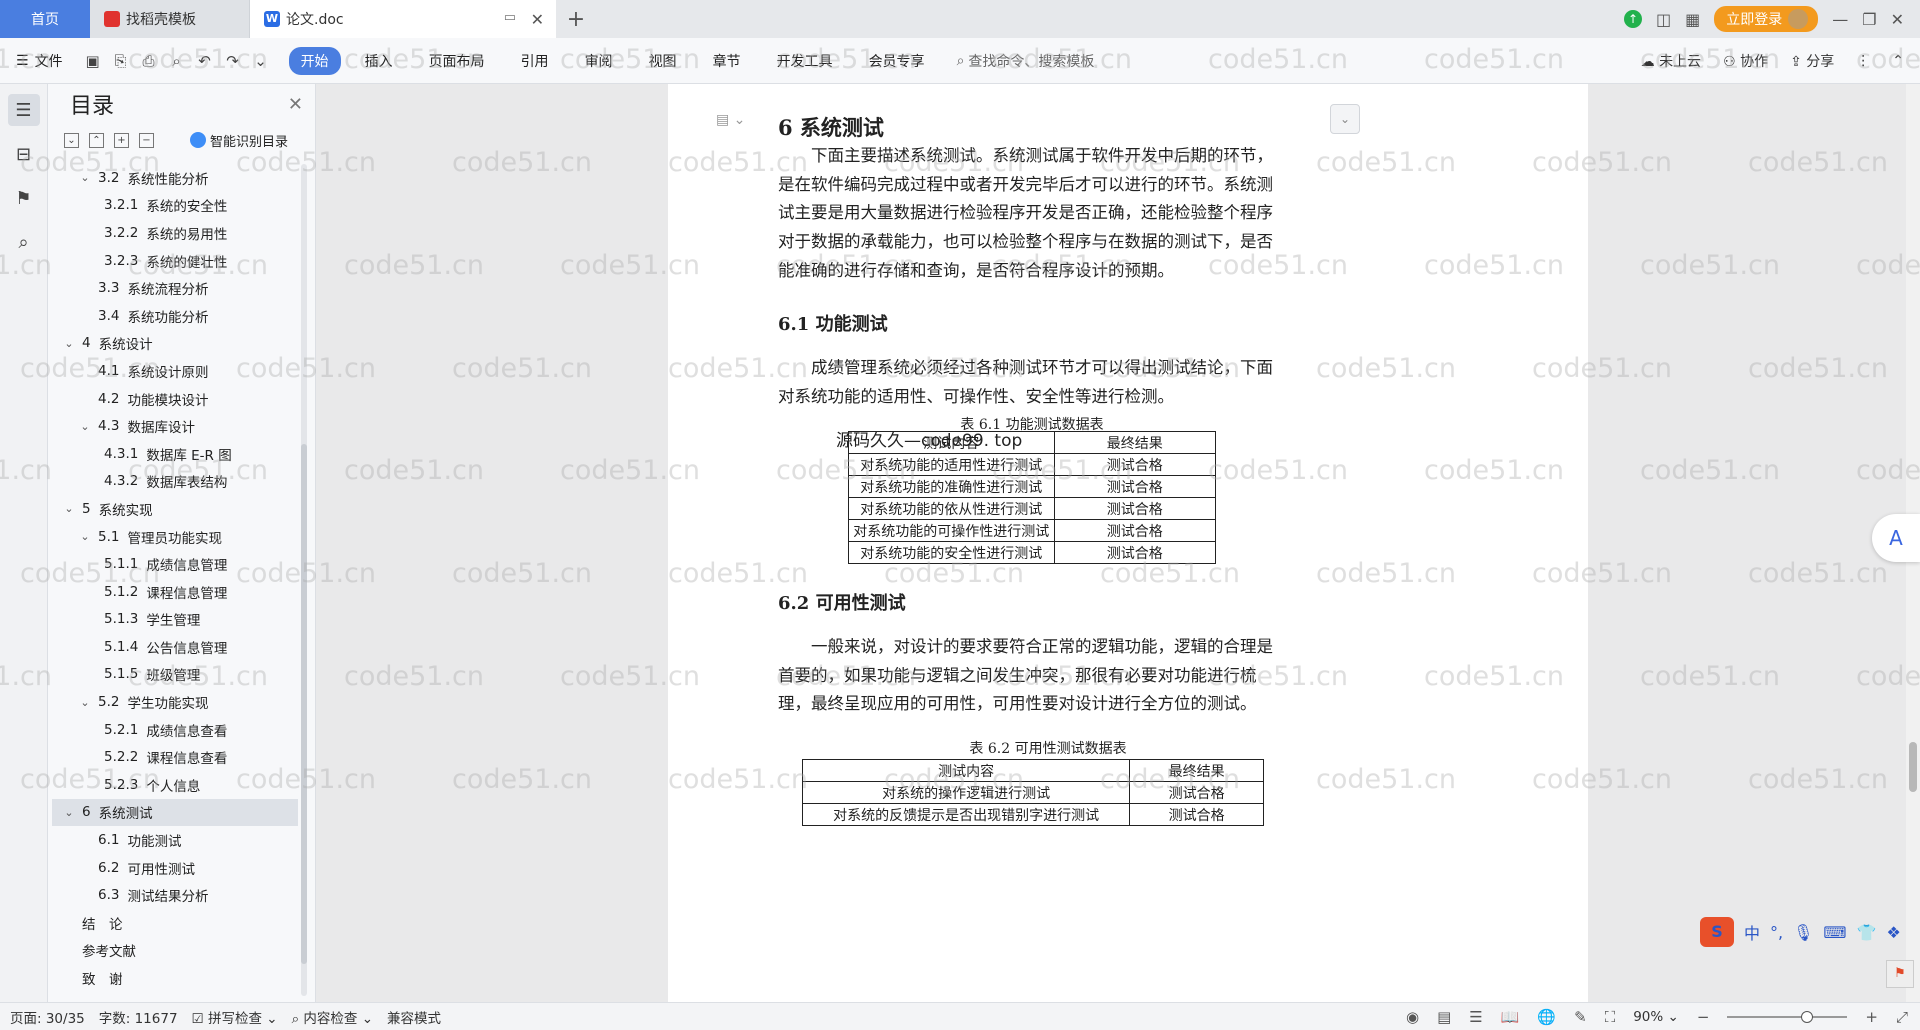 This screenshot has height=1030, width=1920. Describe the element at coordinates (1546, 1017) in the screenshot. I see `web-view-icon: 🌐` at that location.